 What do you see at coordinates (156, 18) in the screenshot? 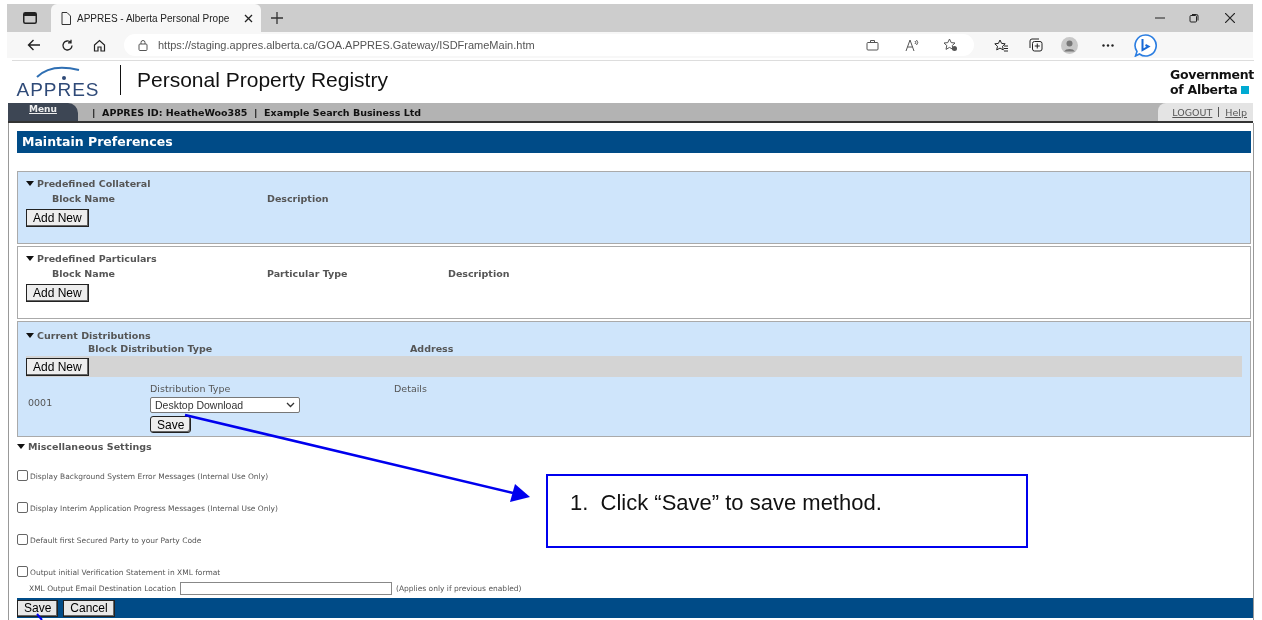
I see `browser-tab: APPRES - Alberta Personal Prope` at bounding box center [156, 18].